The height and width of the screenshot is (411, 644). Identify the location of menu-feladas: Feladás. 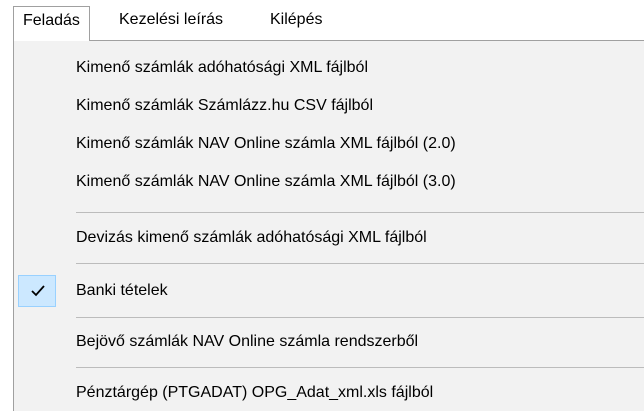
(51, 23).